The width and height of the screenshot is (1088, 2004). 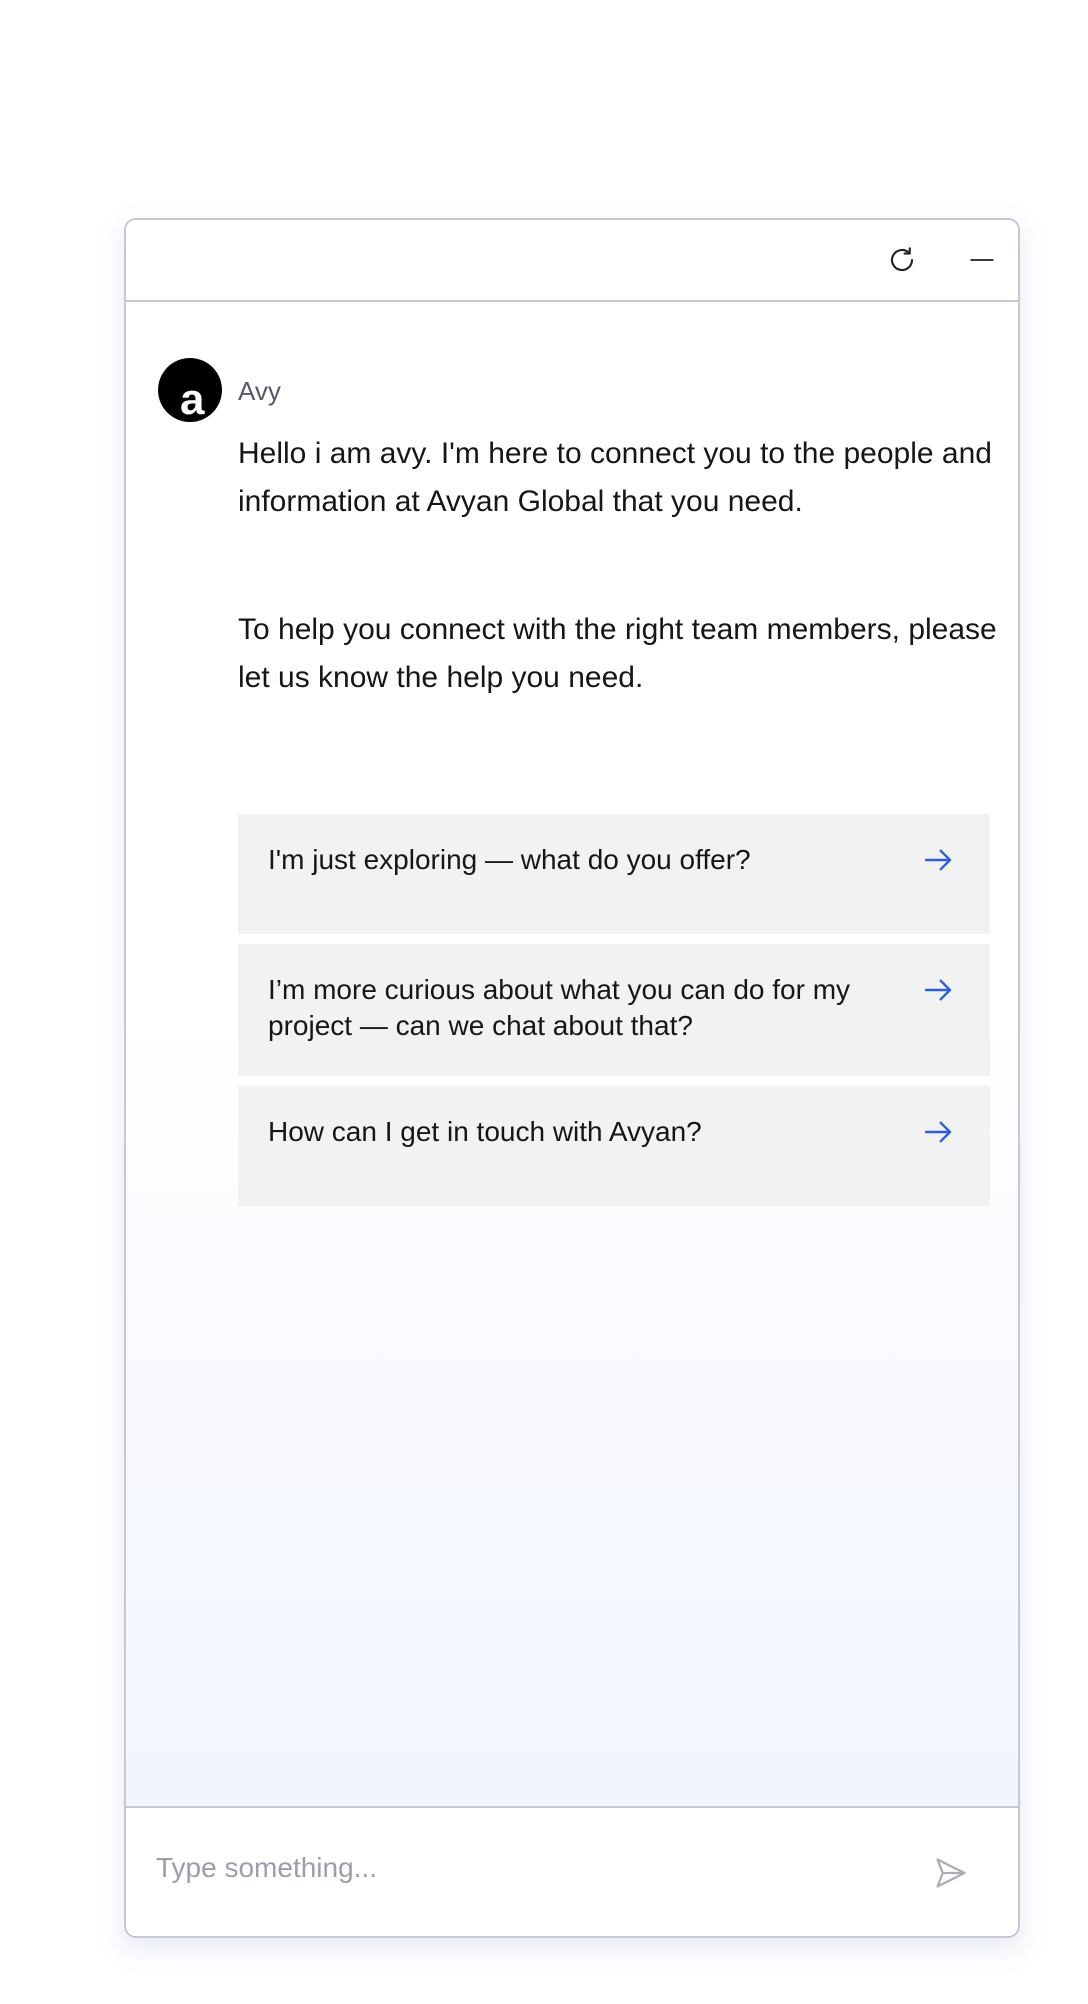 I want to click on avatar-letter: a, so click(x=192, y=398).